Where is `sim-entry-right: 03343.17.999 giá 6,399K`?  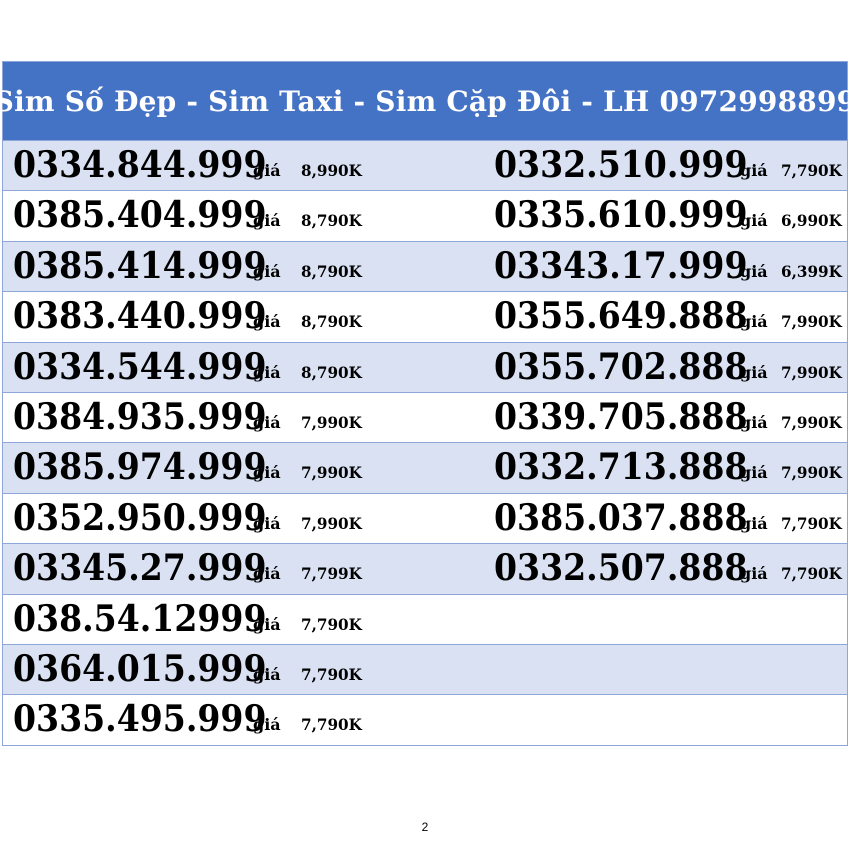
sim-entry-right: 03343.17.999 giá 6,399K is located at coordinates (670, 266).